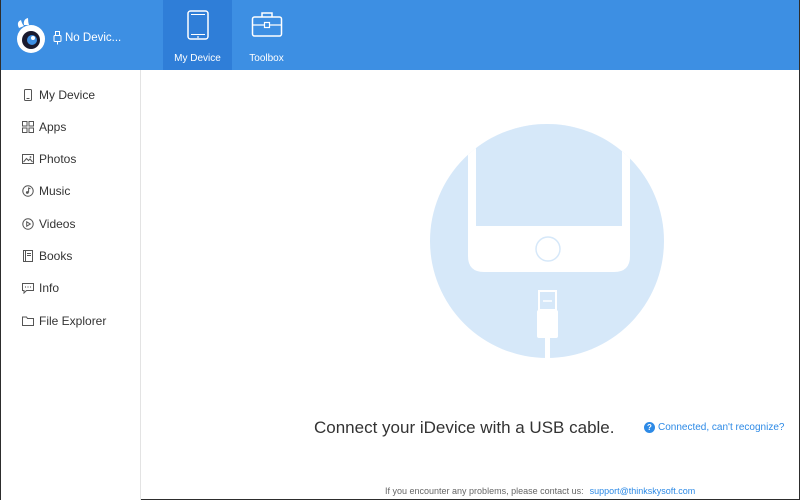  I want to click on sidebar-item-books: Books, so click(70, 256).